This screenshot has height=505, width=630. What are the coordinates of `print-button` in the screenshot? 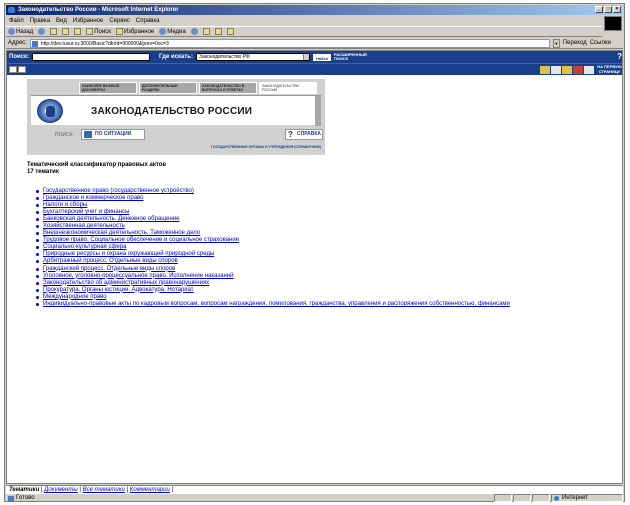 It's located at (218, 31).